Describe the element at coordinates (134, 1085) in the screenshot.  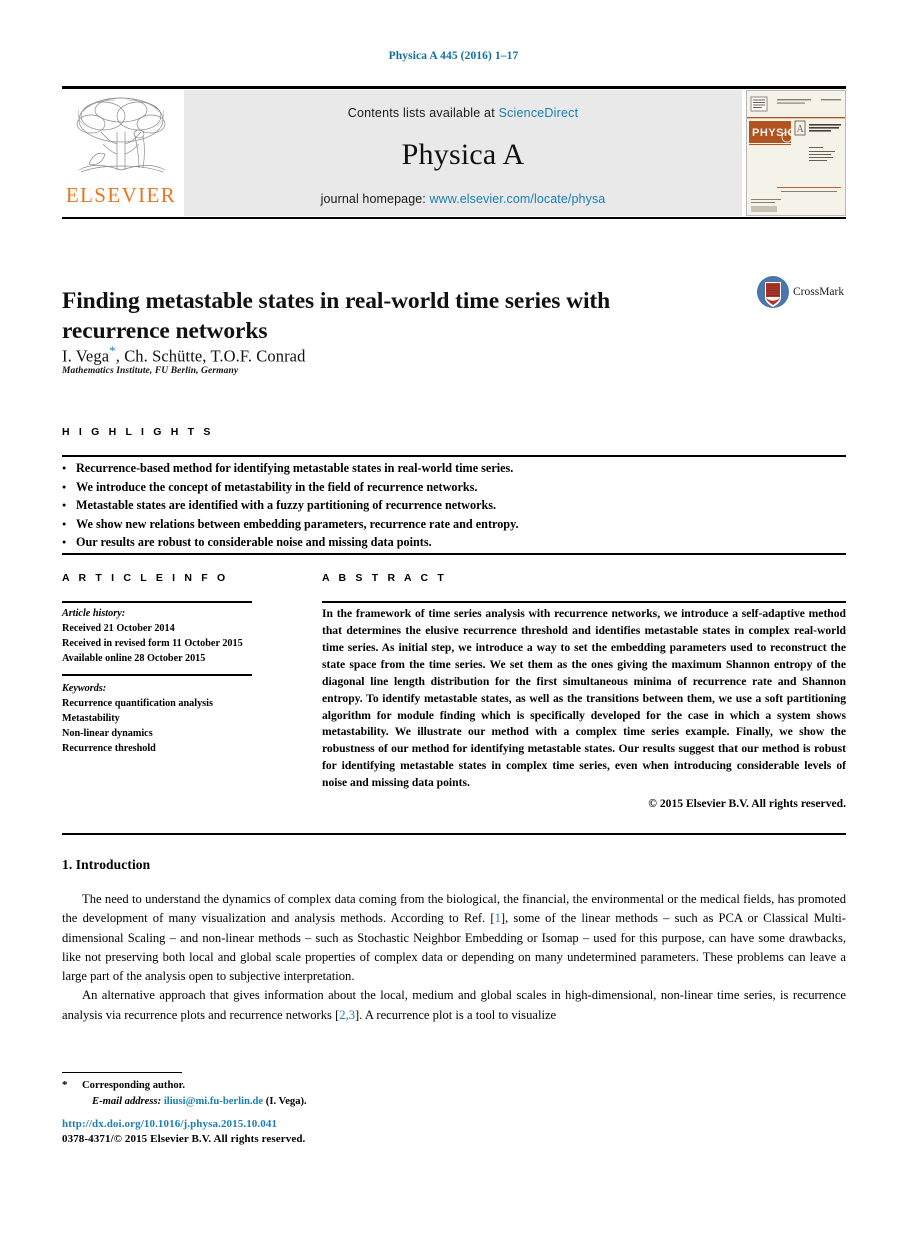
I see `corresponding-text: Corresponding author.` at that location.